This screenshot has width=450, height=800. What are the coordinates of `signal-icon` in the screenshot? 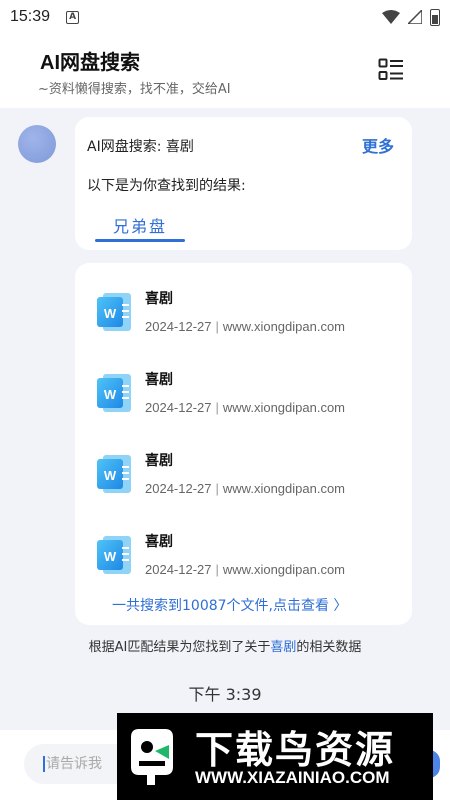 It's located at (415, 17).